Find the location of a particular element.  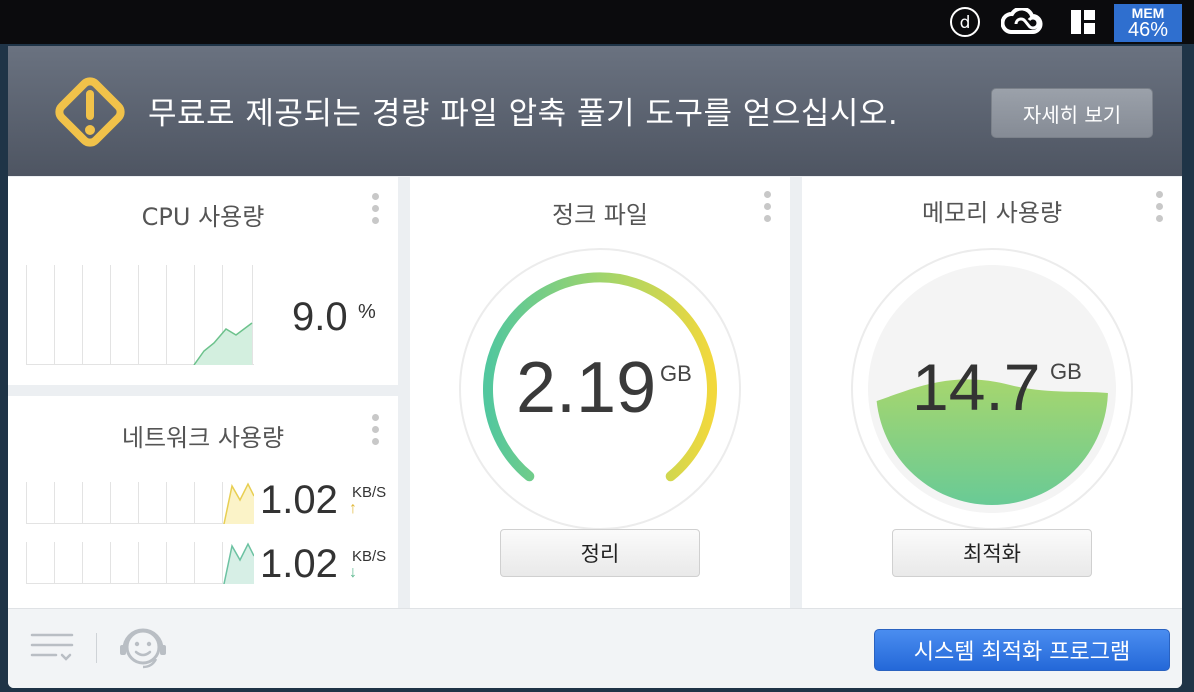

support-face-icon is located at coordinates (143, 649).